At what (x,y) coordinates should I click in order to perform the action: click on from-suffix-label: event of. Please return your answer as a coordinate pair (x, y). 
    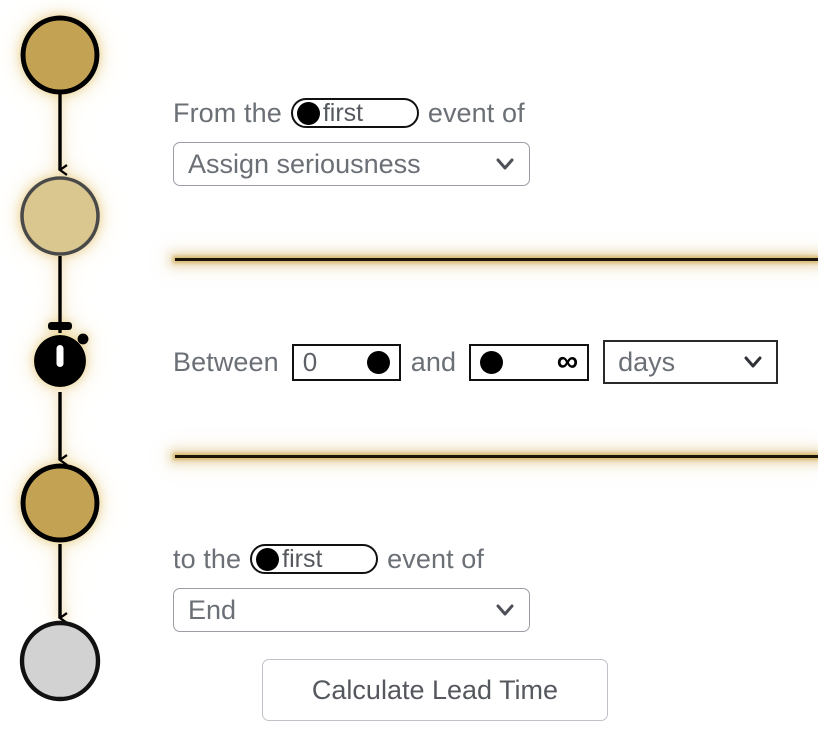
    Looking at the image, I should click on (476, 112).